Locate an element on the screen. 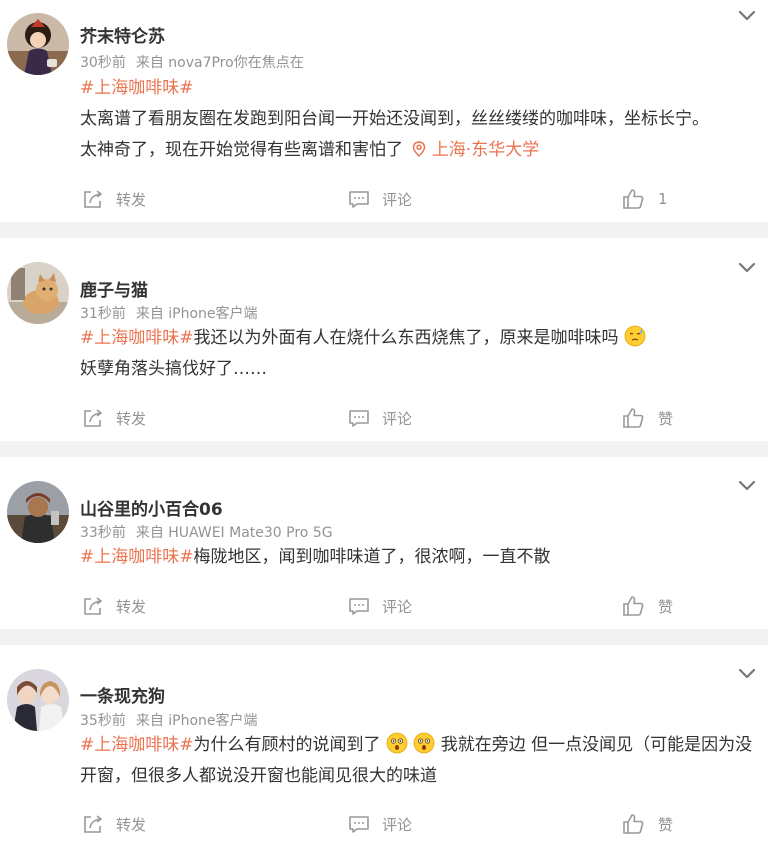 The height and width of the screenshot is (847, 768). post-meta: 30秒前 来自 nova7Pro你在焦点在 is located at coordinates (192, 62).